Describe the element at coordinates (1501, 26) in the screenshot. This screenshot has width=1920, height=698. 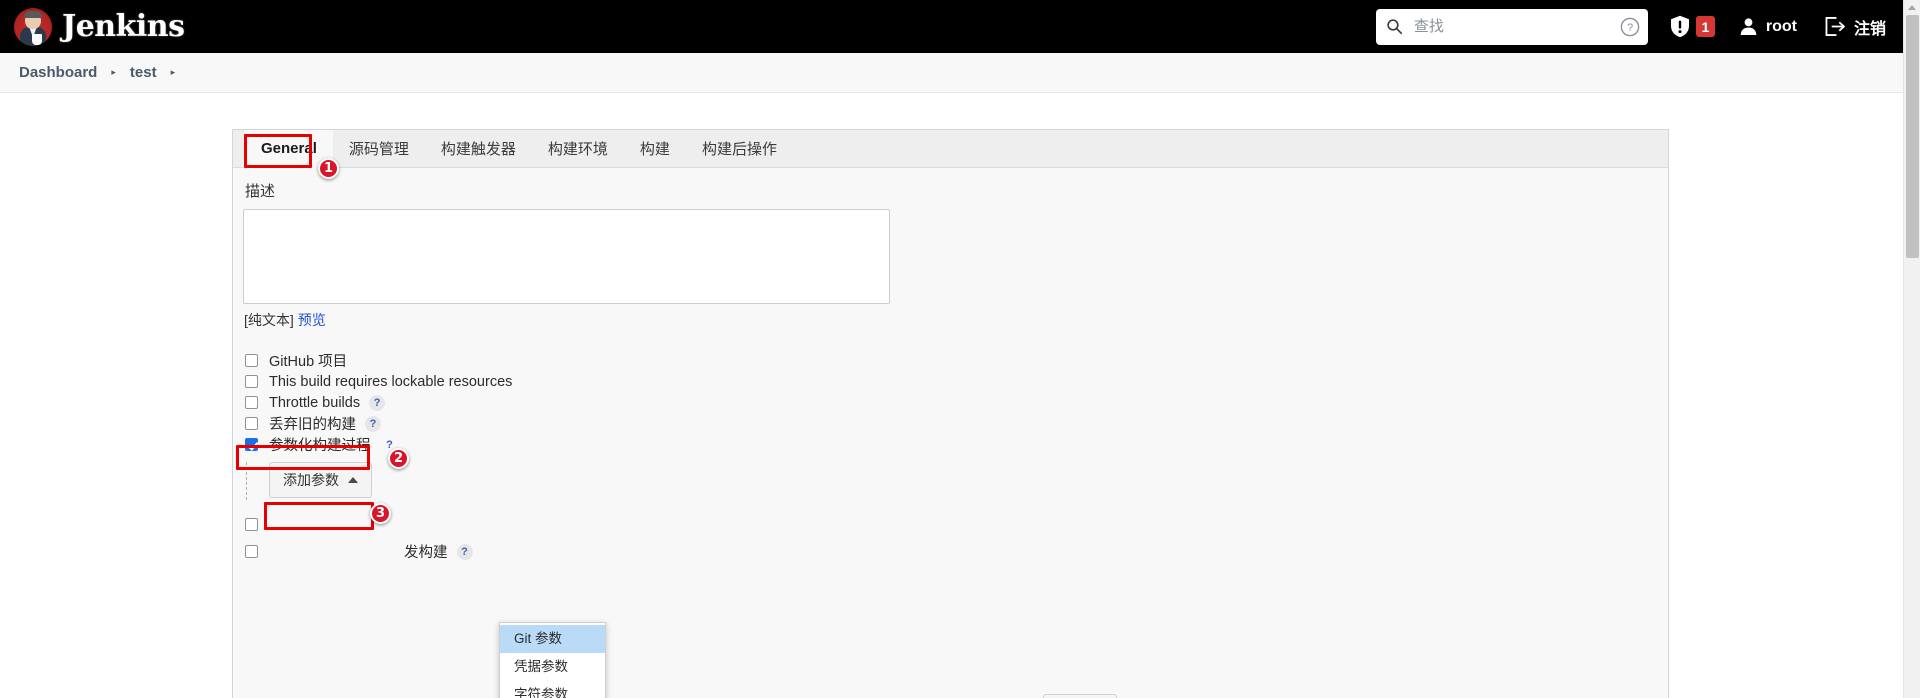
I see `search-input` at that location.